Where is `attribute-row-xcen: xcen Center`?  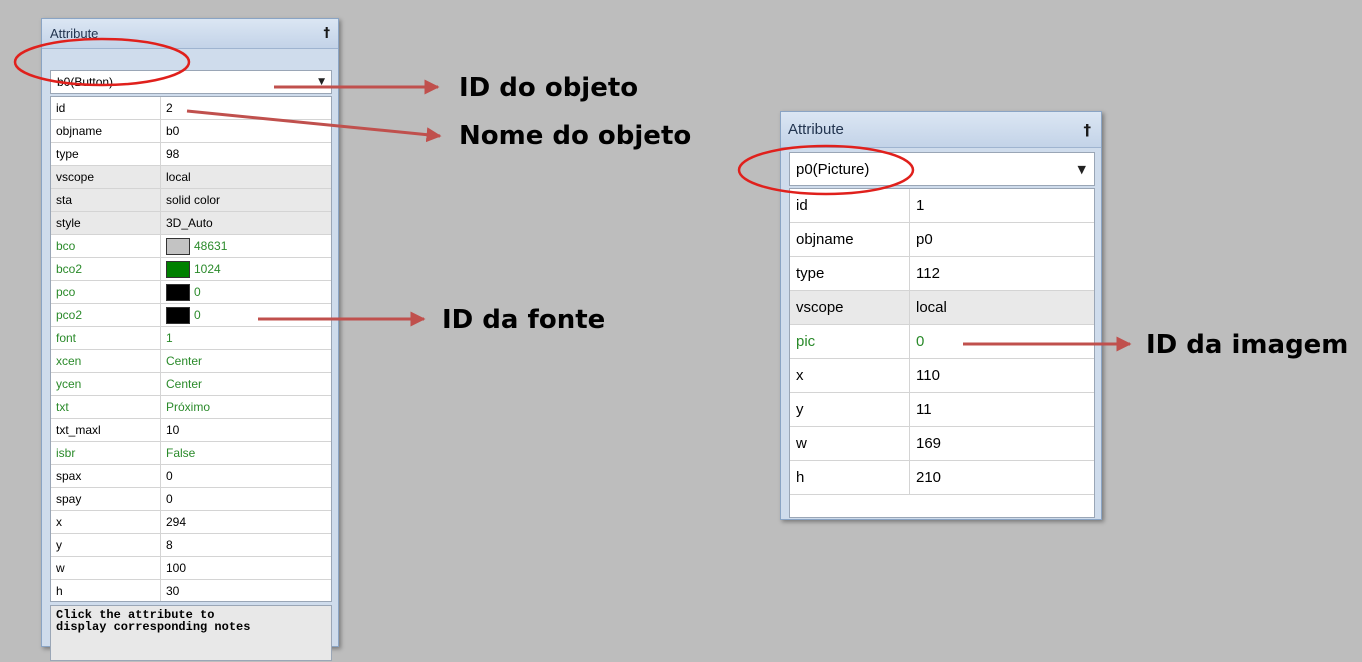 attribute-row-xcen: xcen Center is located at coordinates (191, 361).